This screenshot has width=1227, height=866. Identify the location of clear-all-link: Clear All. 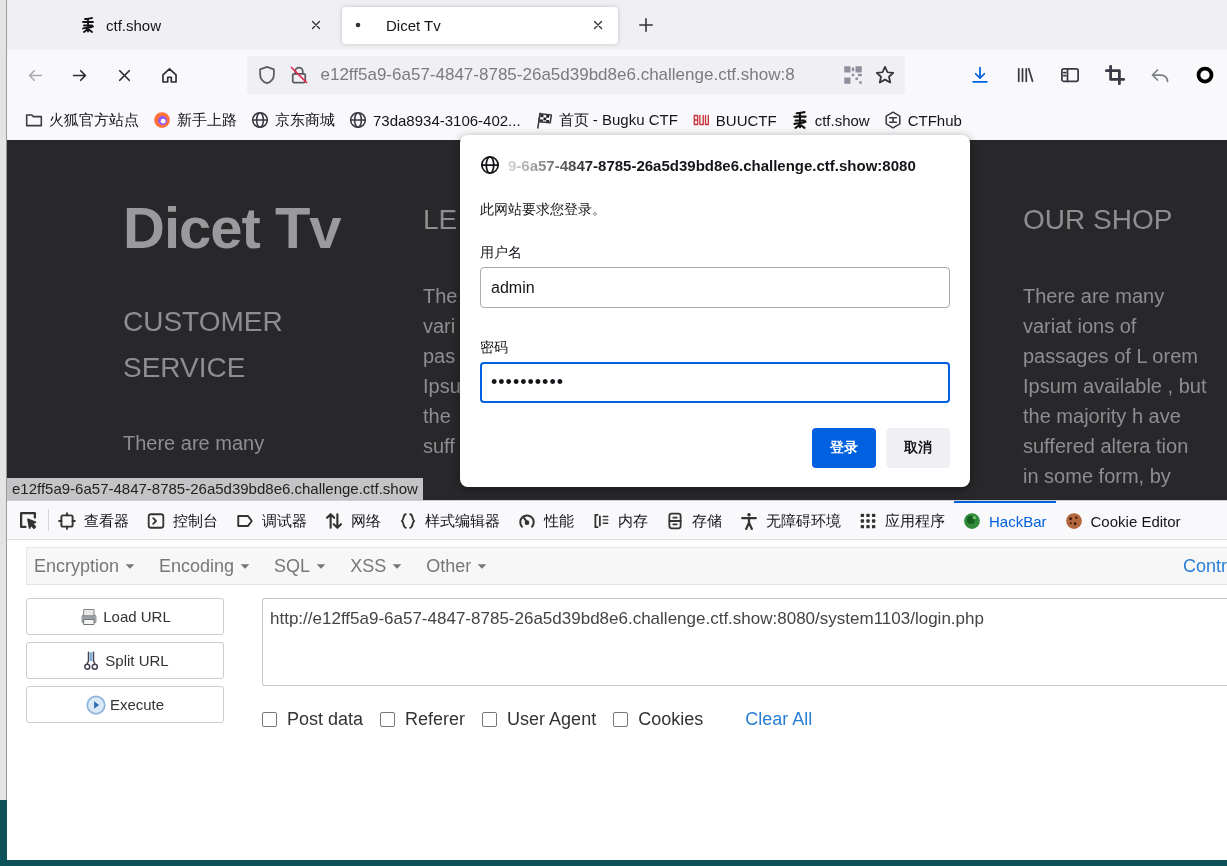
(779, 719).